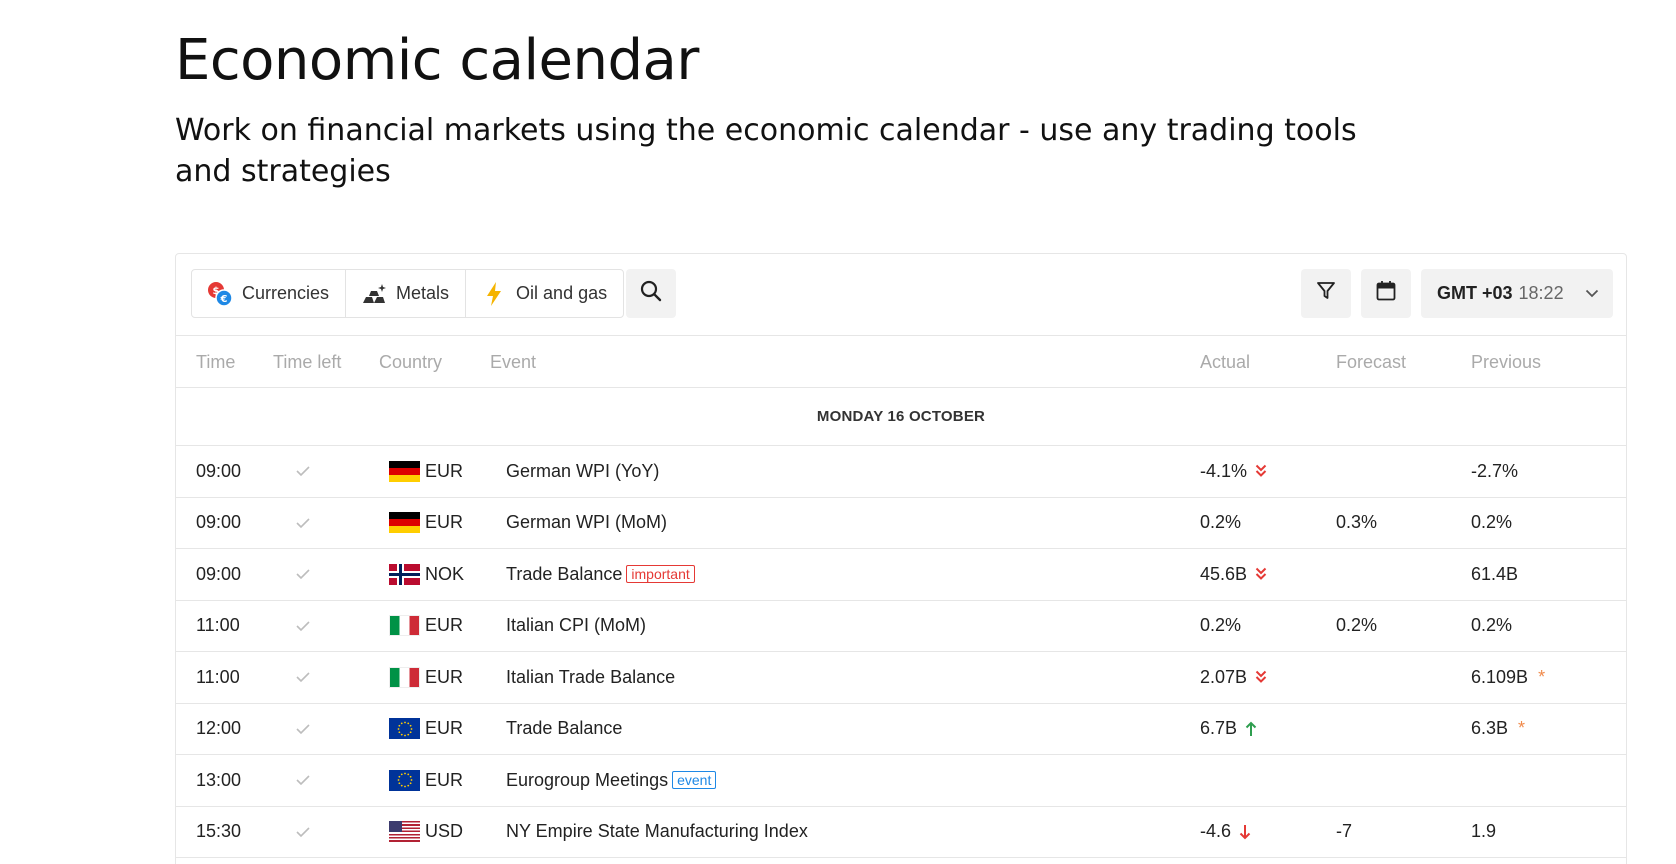 The width and height of the screenshot is (1676, 864). I want to click on event-name-cell: Italian Trade Balance, so click(590, 677).